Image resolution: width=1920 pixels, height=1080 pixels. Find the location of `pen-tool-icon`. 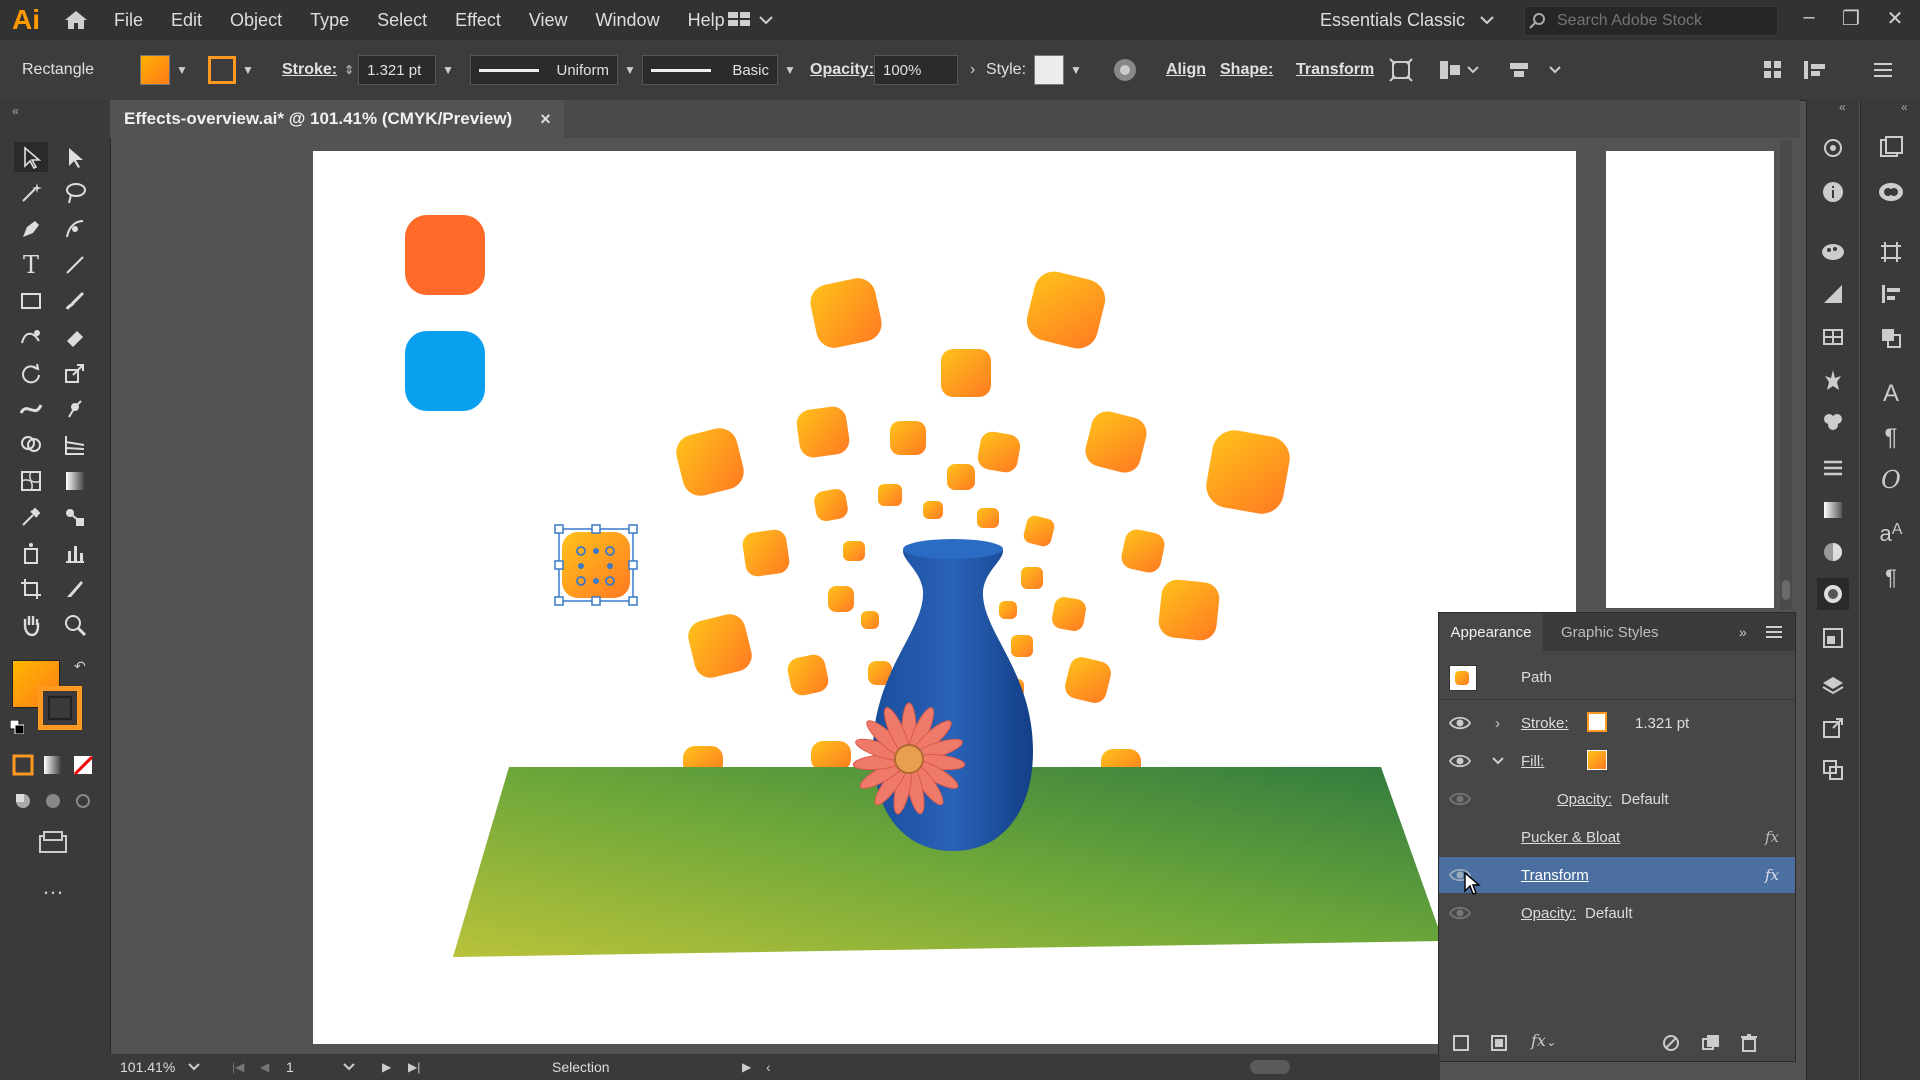

pen-tool-icon is located at coordinates (31, 229).